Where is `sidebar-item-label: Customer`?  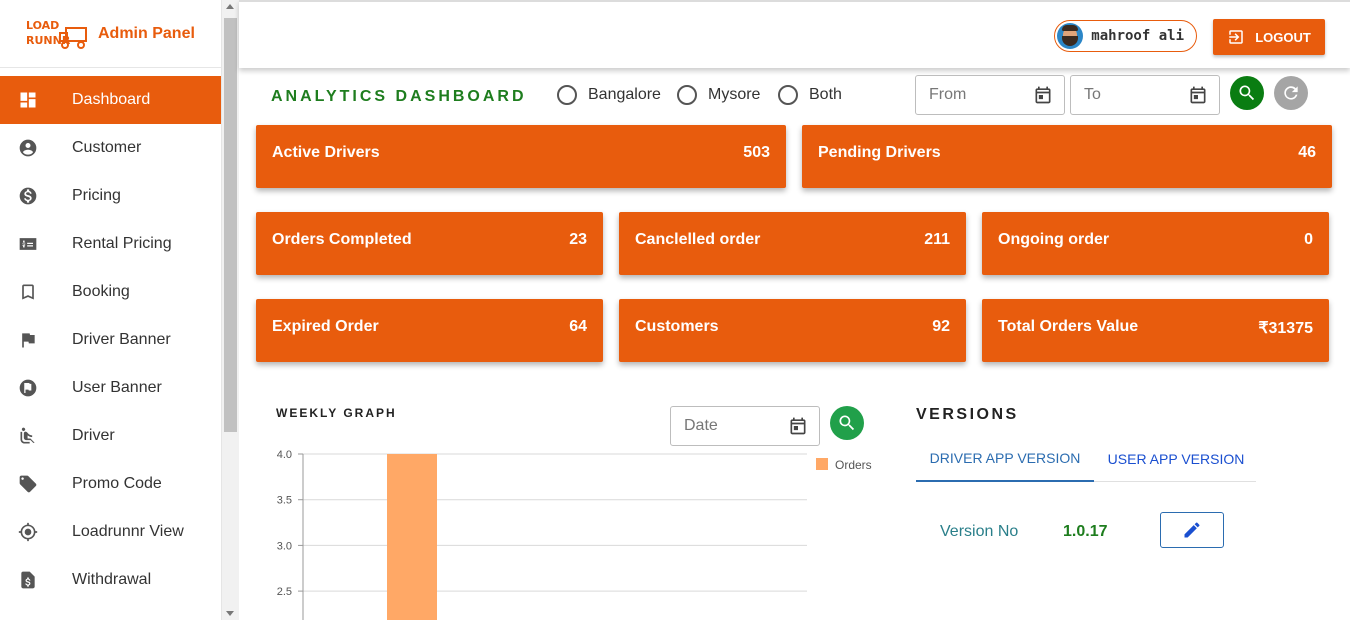
sidebar-item-label: Customer is located at coordinates (107, 147).